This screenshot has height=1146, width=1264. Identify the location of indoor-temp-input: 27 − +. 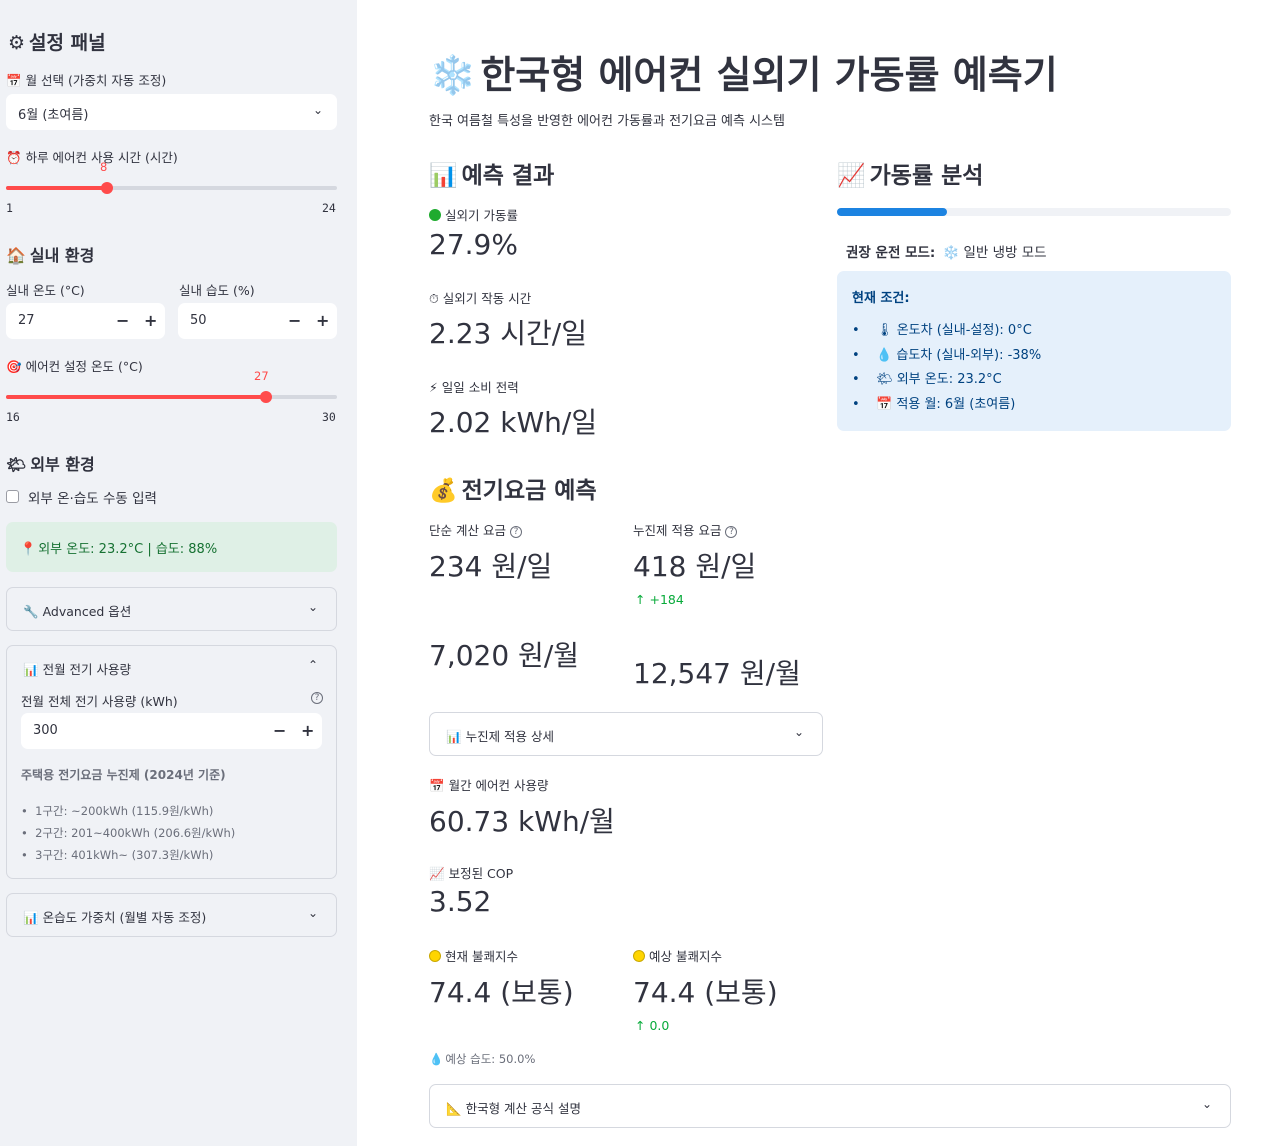
(85, 321).